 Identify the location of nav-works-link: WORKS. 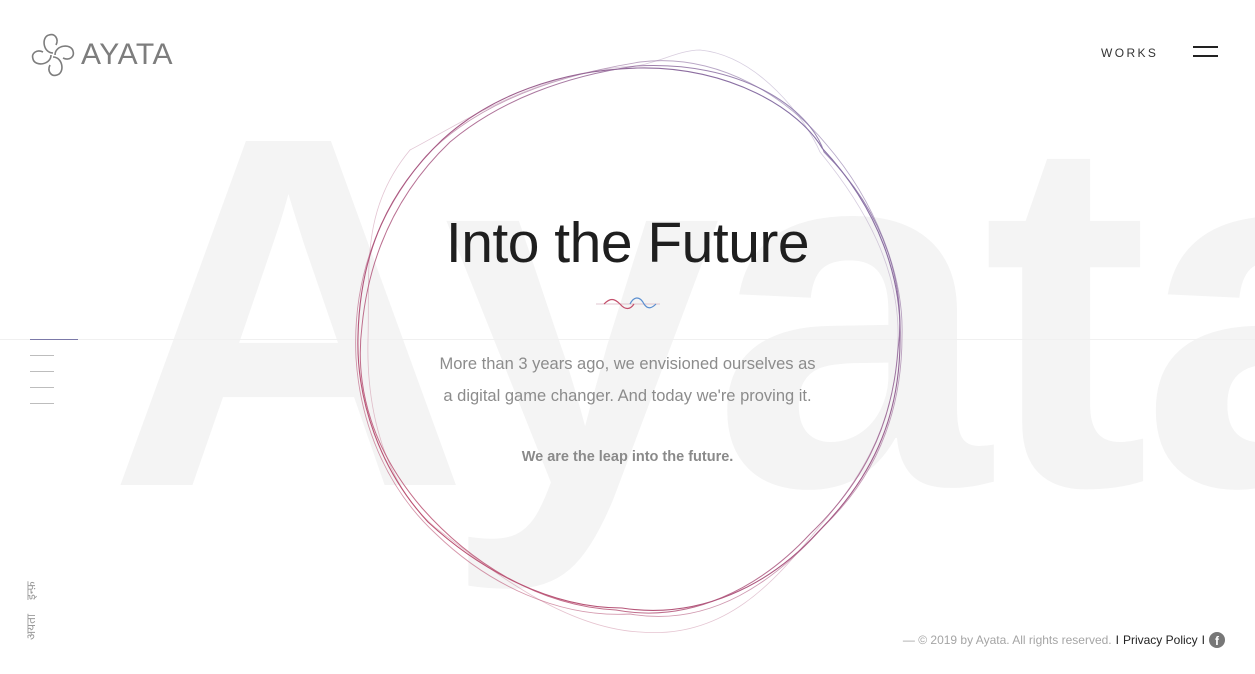
(1129, 53).